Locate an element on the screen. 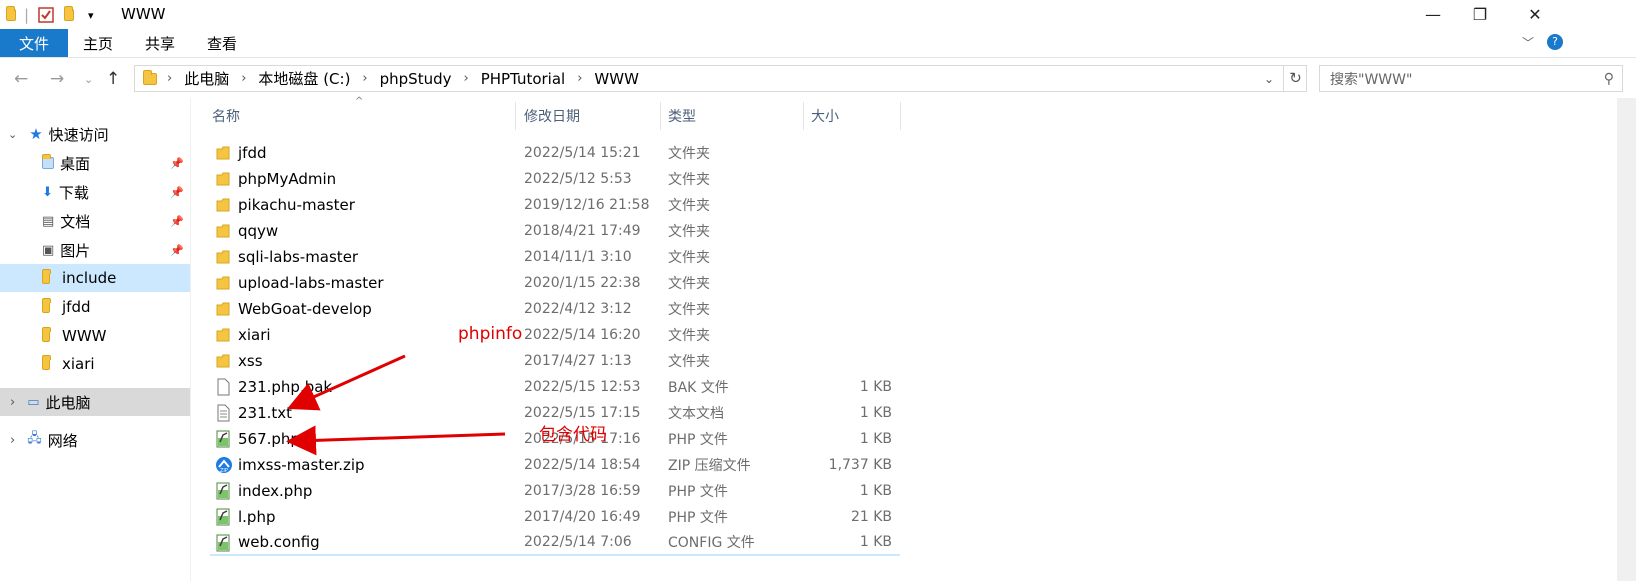  annotation-arrow-include is located at coordinates (396, 440).